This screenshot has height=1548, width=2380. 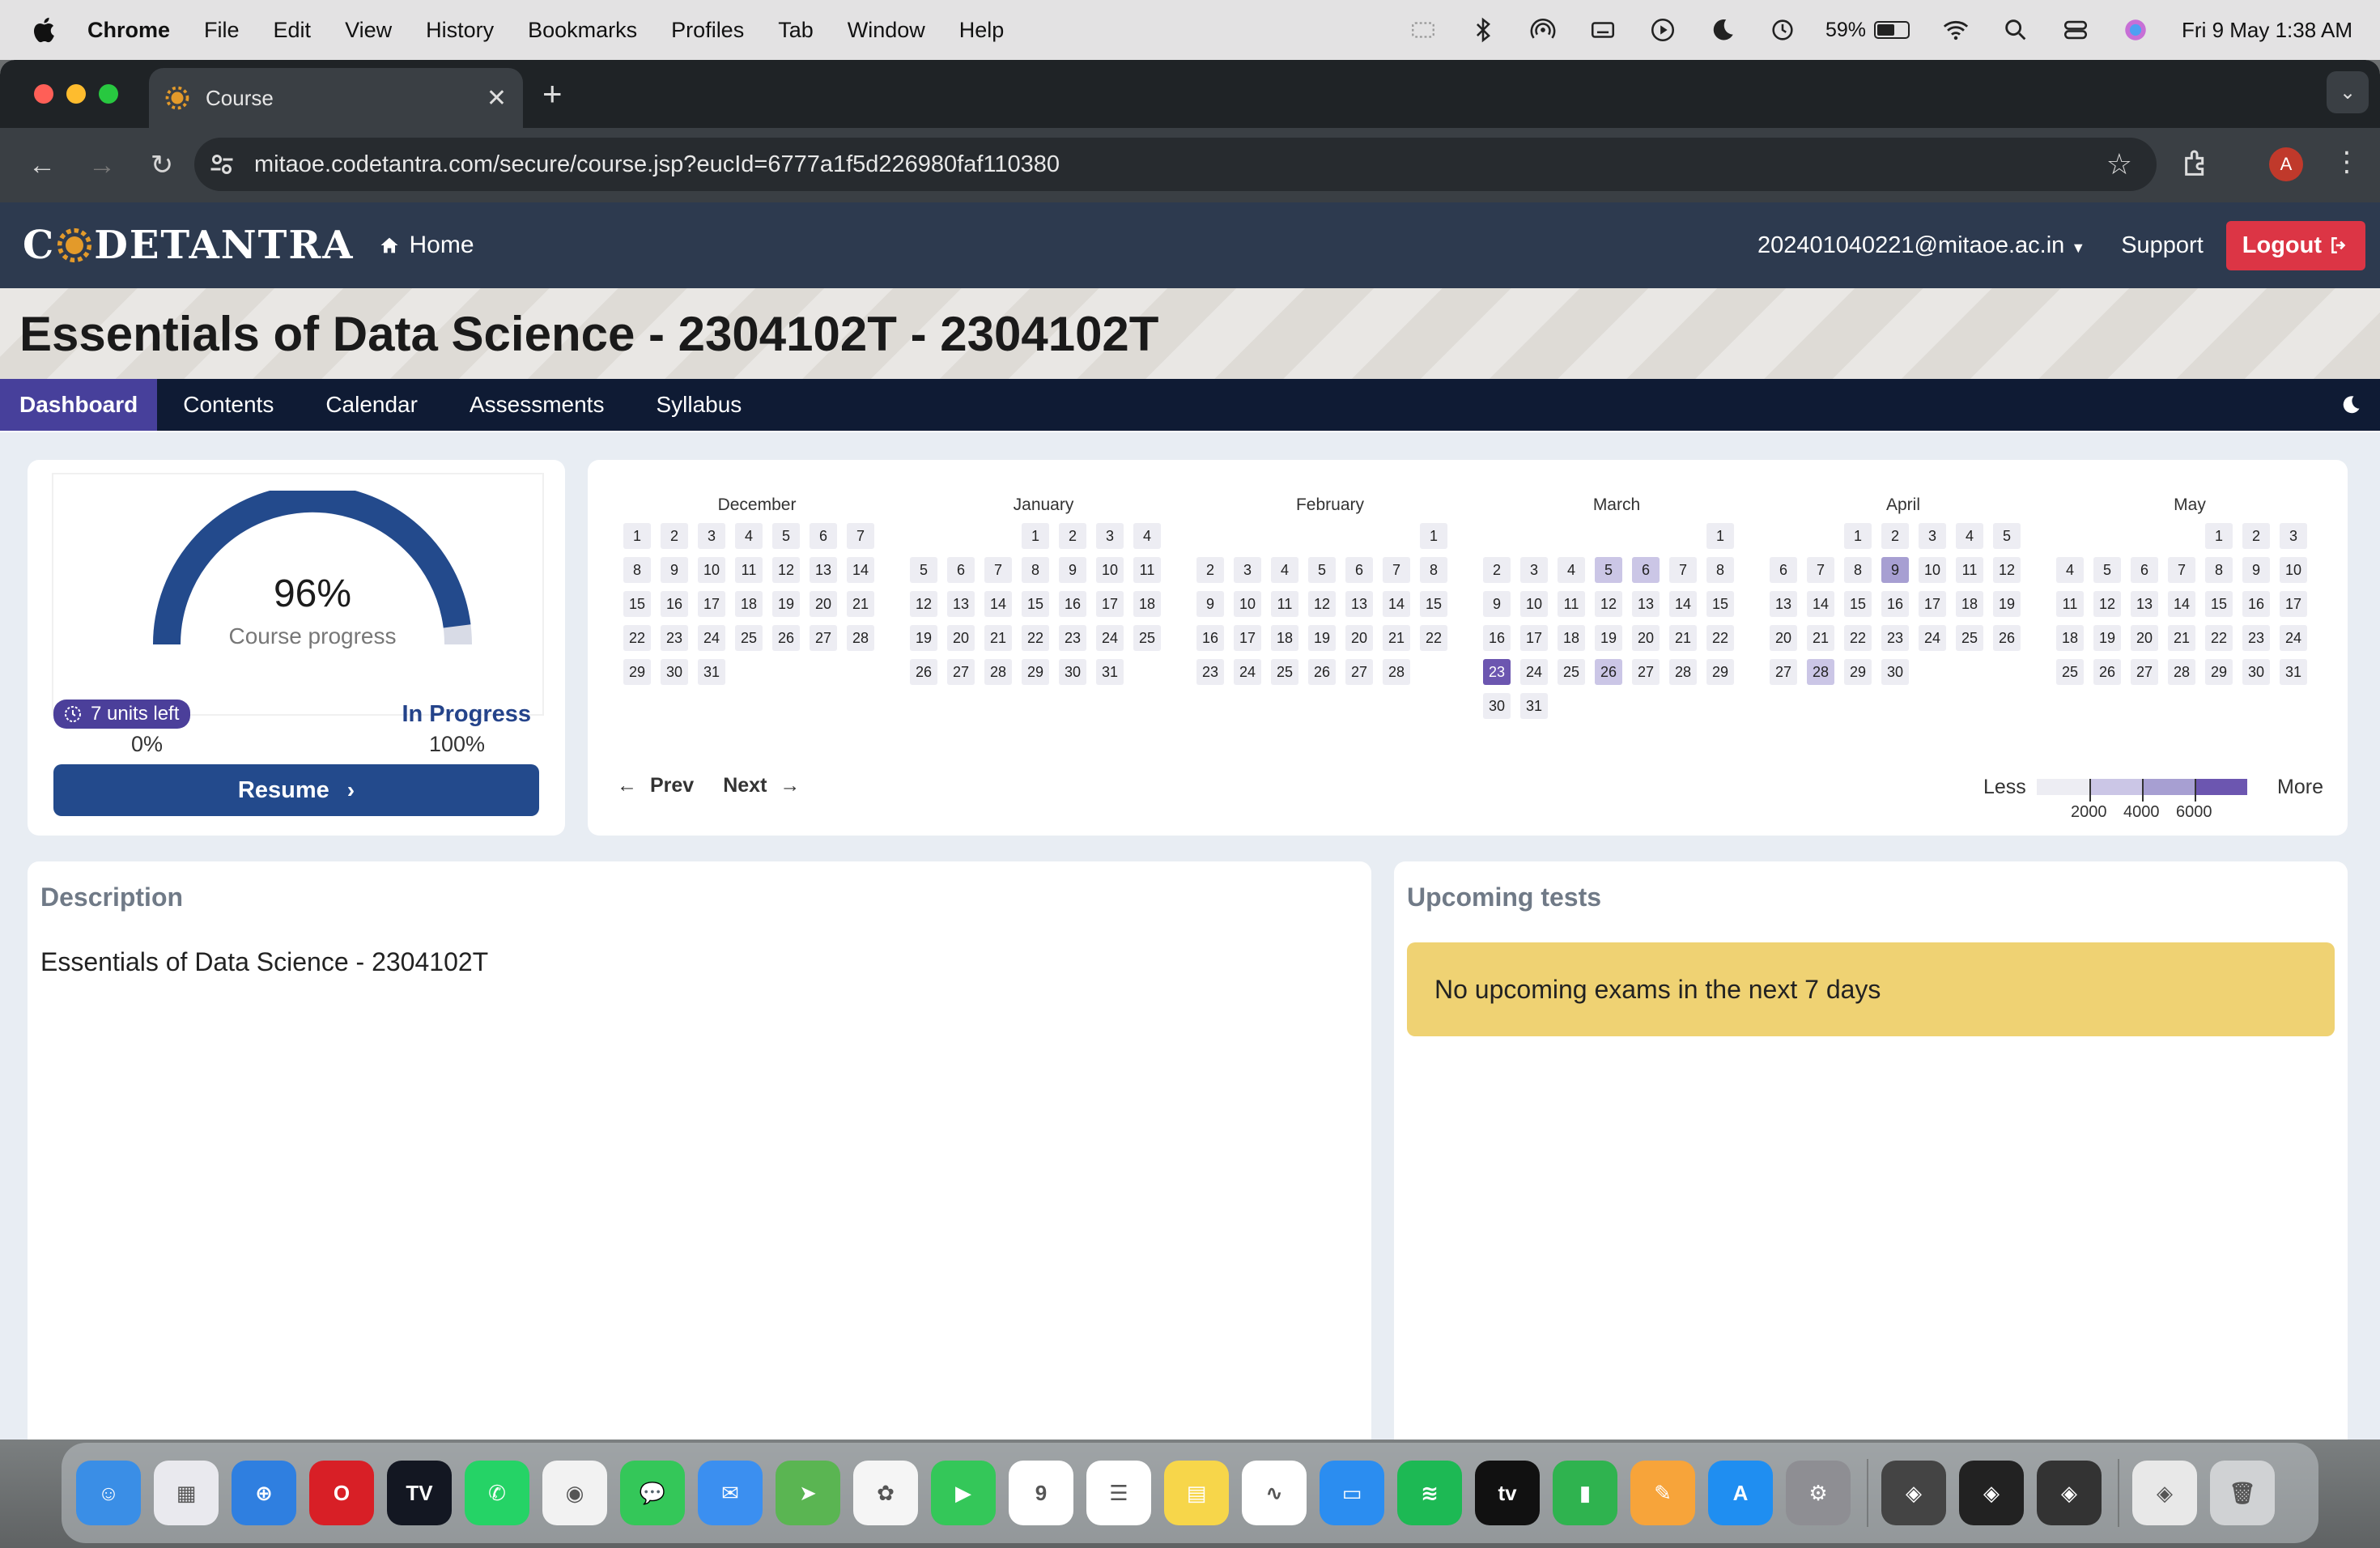 What do you see at coordinates (420, 1493) in the screenshot?
I see `tradingview-icon: TV` at bounding box center [420, 1493].